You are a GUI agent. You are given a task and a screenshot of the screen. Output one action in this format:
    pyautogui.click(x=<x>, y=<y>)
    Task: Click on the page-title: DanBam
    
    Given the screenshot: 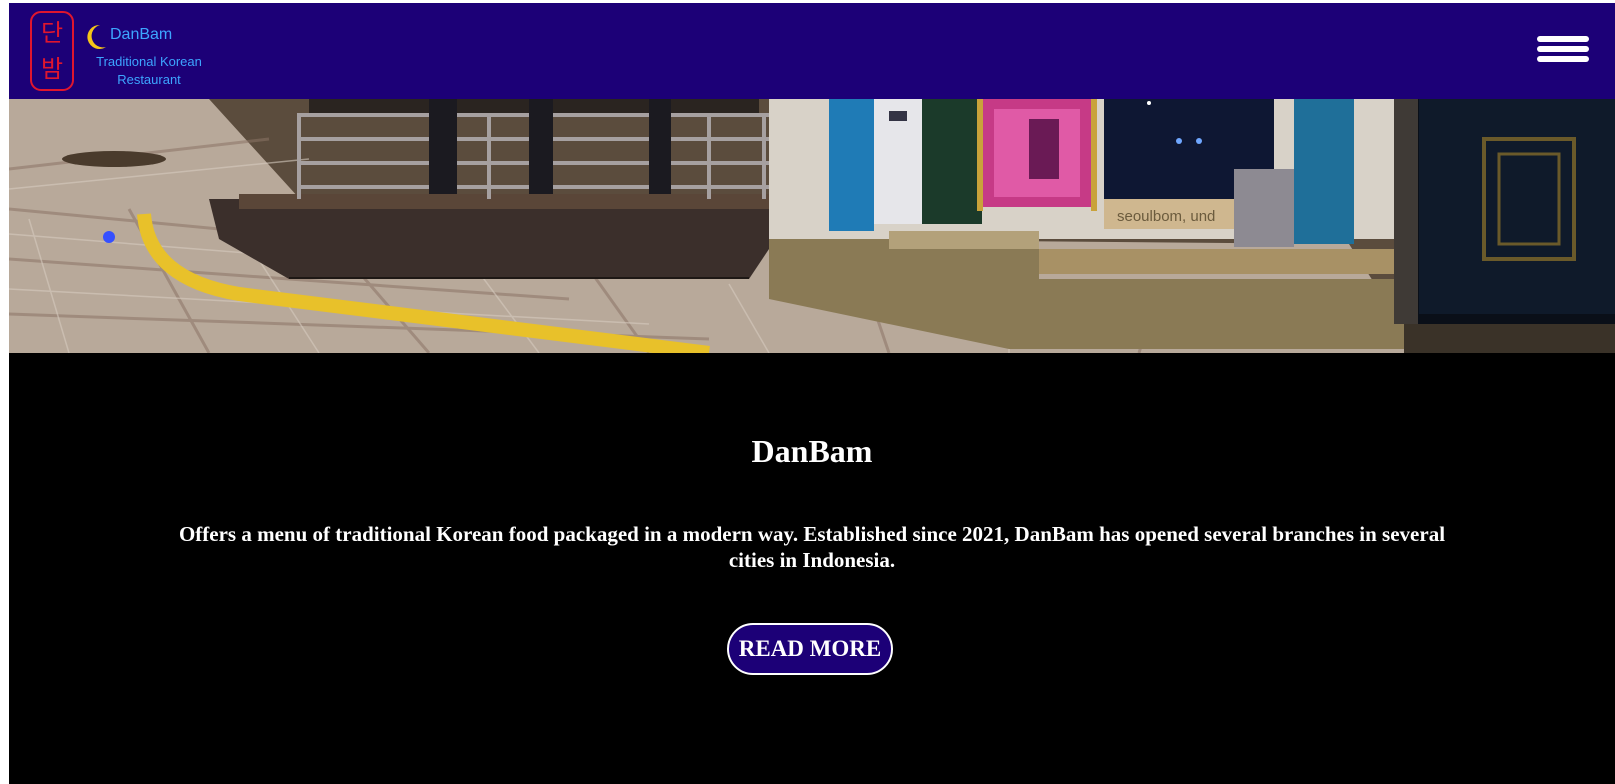 What is the action you would take?
    pyautogui.click(x=812, y=451)
    